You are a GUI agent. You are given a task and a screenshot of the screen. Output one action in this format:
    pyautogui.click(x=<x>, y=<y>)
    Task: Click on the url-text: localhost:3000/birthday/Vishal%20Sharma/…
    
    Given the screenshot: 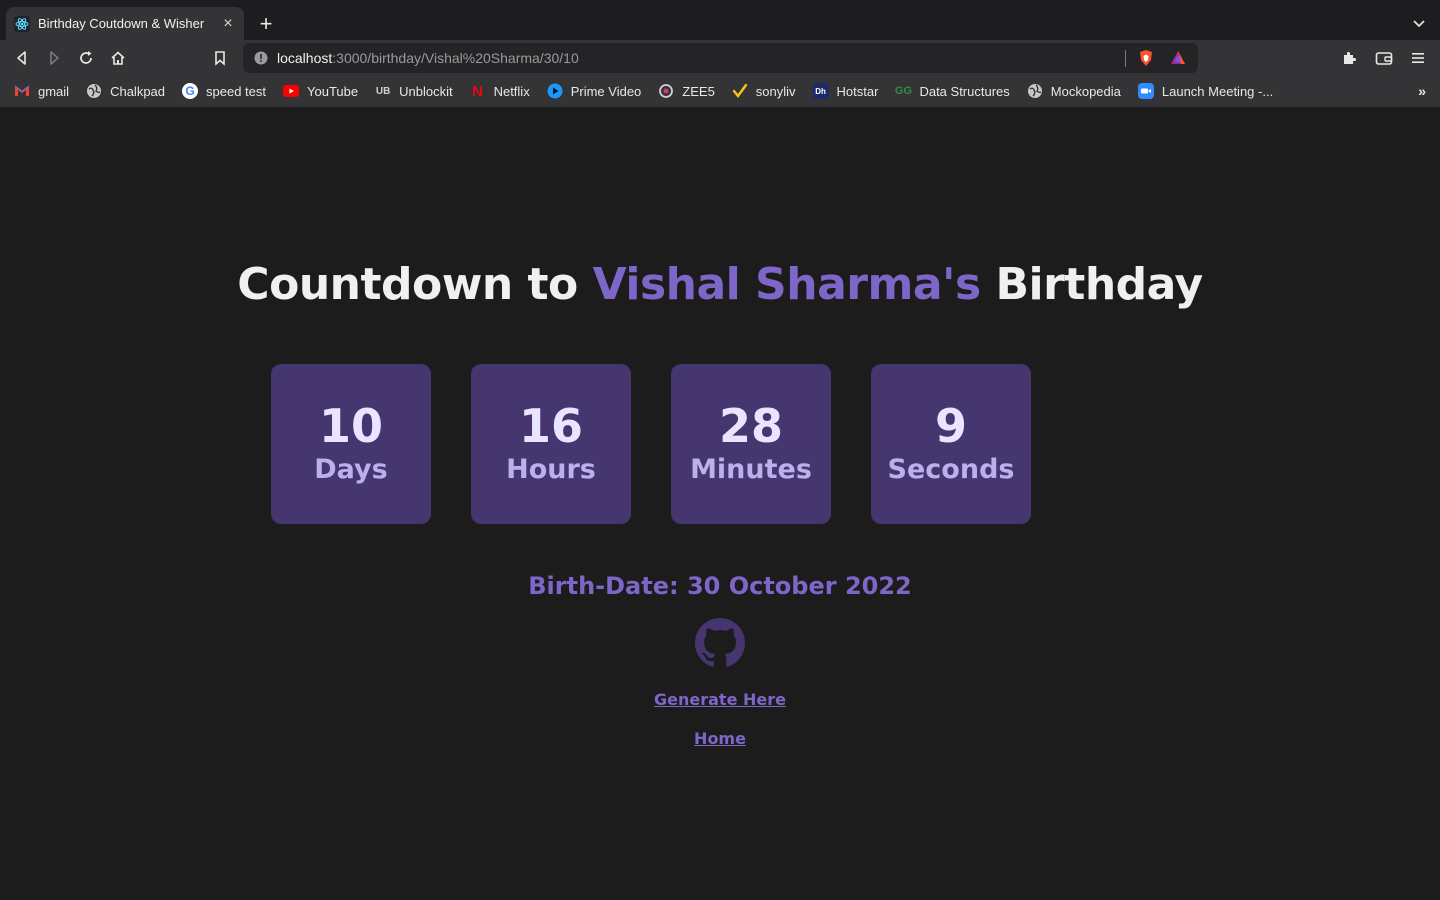 What is the action you would take?
    pyautogui.click(x=428, y=58)
    